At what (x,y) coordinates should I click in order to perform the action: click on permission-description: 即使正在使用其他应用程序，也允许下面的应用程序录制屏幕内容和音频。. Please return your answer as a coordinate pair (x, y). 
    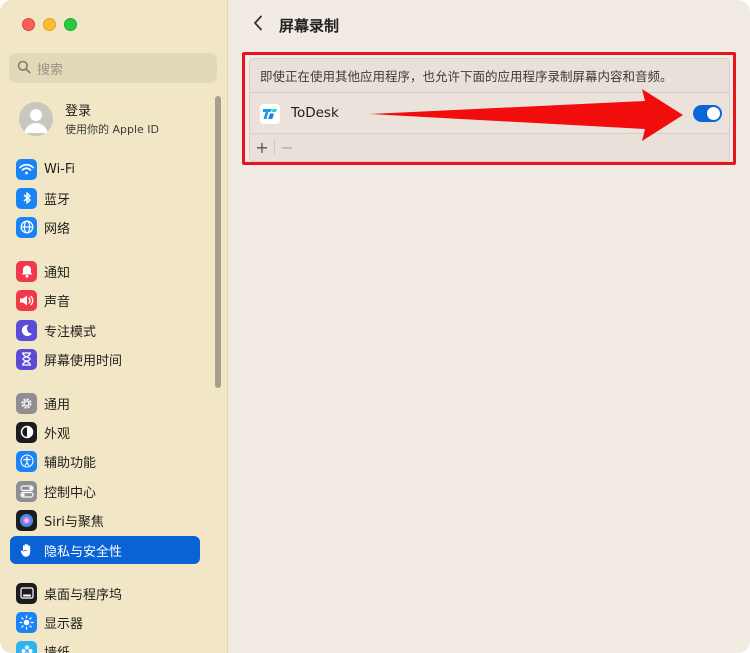
    Looking at the image, I should click on (466, 76).